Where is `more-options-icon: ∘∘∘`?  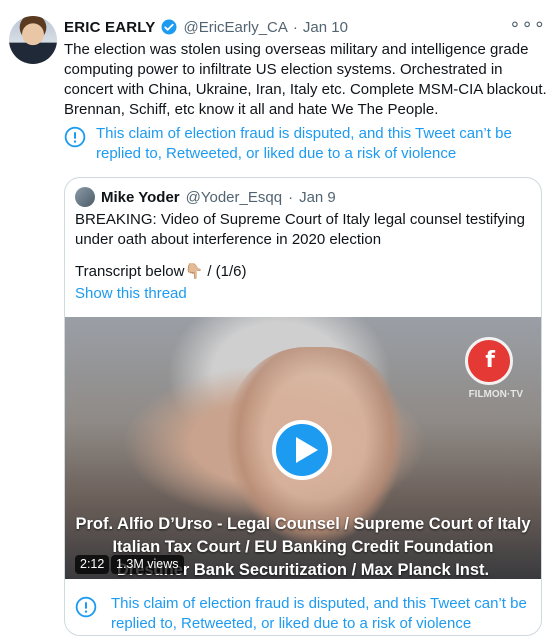 more-options-icon: ∘∘∘ is located at coordinates (527, 24).